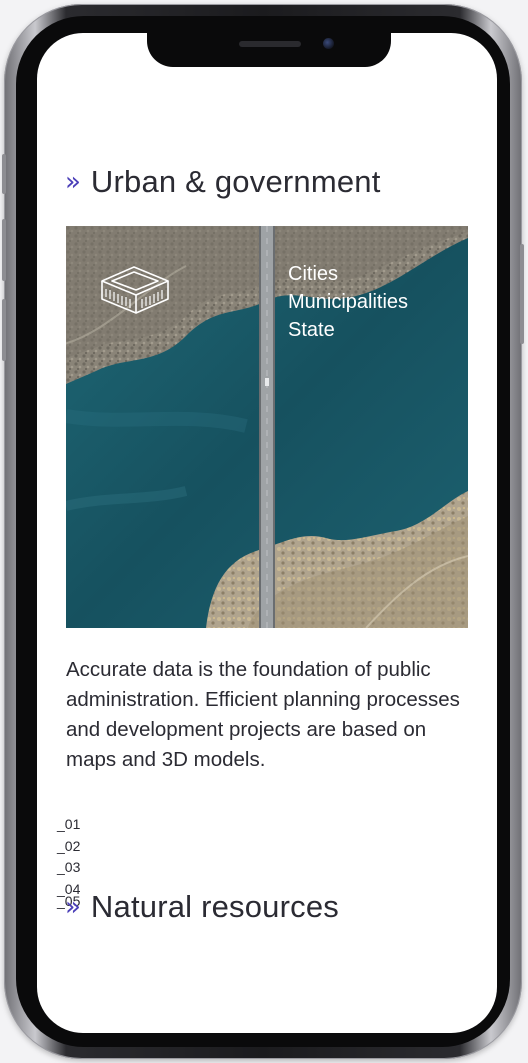  Describe the element at coordinates (313, 274) in the screenshot. I see `hero-label-cities: Cities` at that location.